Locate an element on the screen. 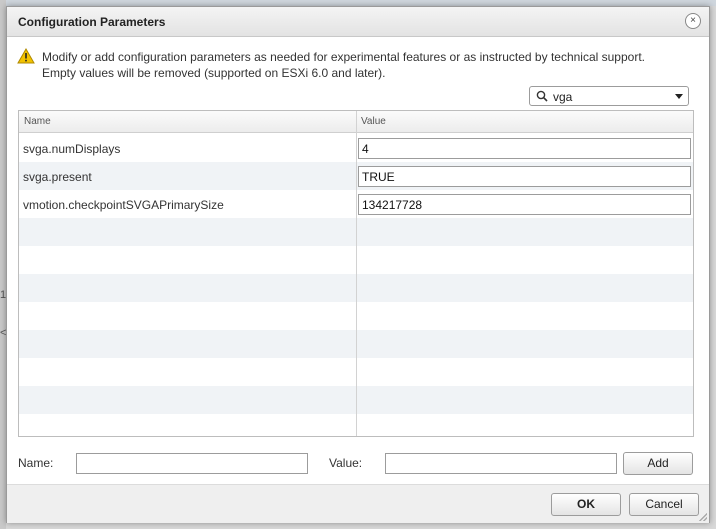 This screenshot has height=529, width=716. value-input is located at coordinates (501, 463).